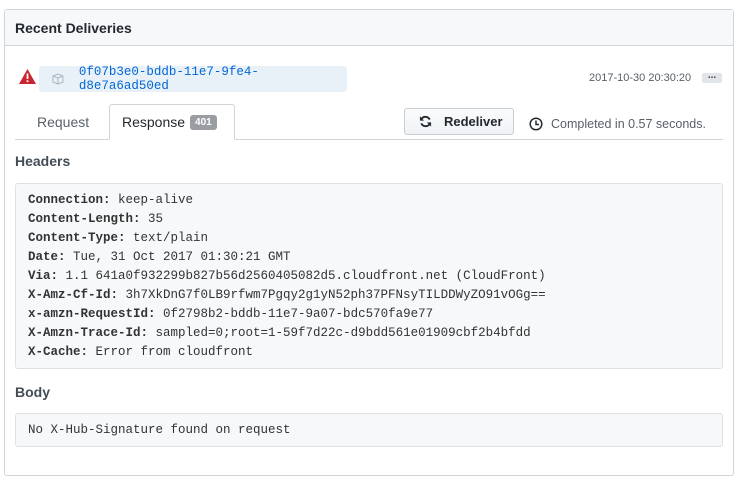 This screenshot has width=744, height=484. Describe the element at coordinates (369, 28) in the screenshot. I see `panel-title: Recent Deliveries` at that location.